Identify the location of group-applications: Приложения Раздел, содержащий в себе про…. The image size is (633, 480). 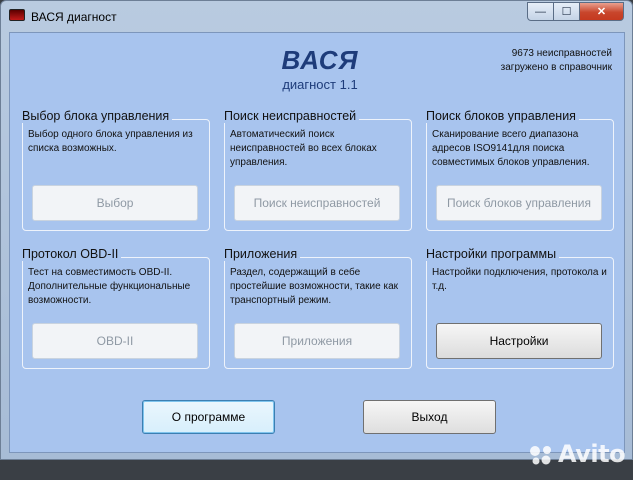
(318, 308).